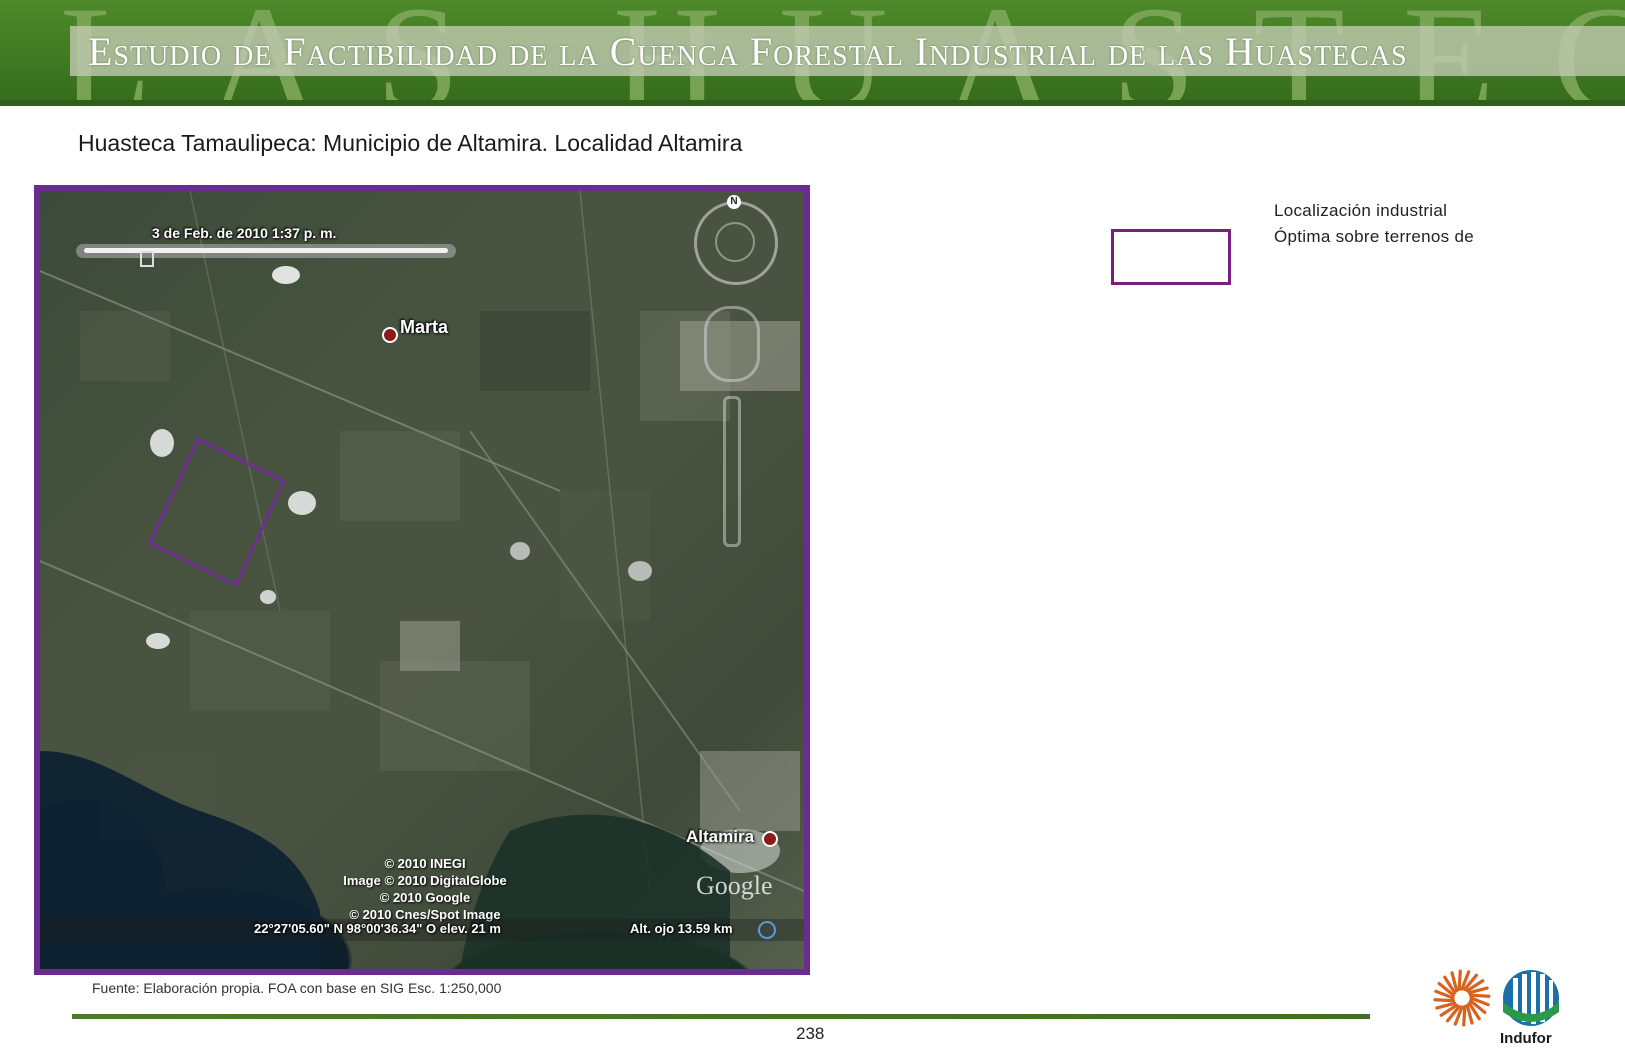  What do you see at coordinates (377, 928) in the screenshot?
I see `map-coordinates: 22°27'05.60" N 98°00'36.34" O elev. 21 m` at bounding box center [377, 928].